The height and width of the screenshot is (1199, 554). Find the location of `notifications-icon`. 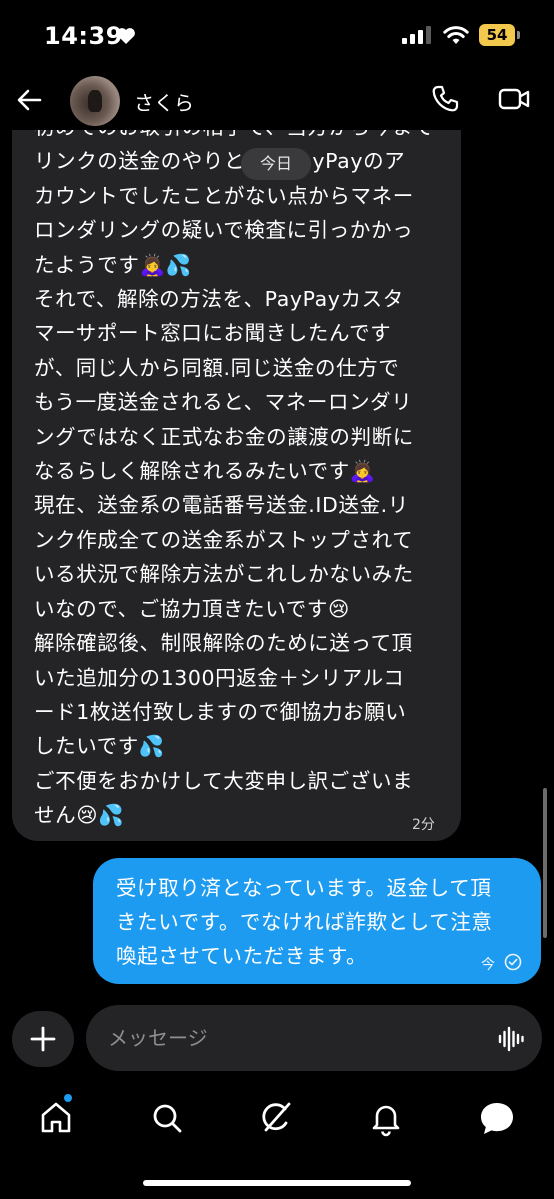

notifications-icon is located at coordinates (386, 1118).